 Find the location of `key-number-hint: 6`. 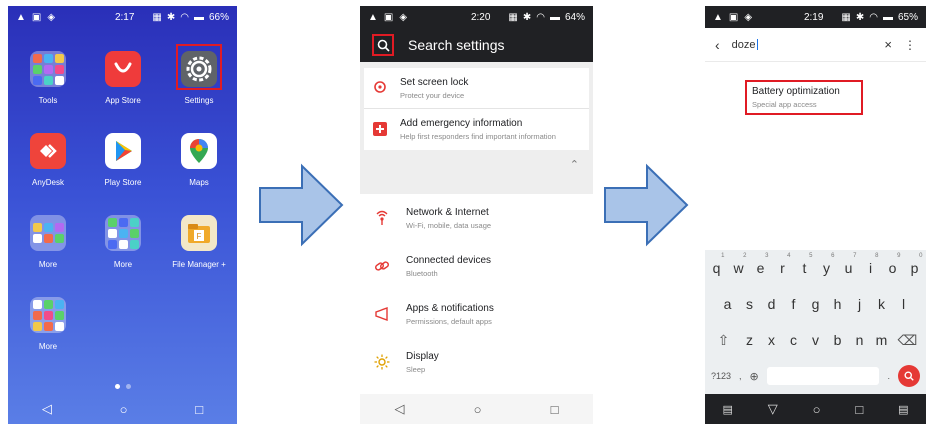

key-number-hint: 6 is located at coordinates (833, 256).